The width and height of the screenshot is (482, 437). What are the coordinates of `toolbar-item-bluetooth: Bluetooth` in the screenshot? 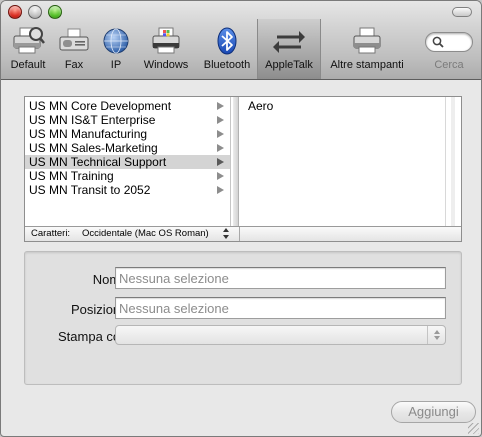 It's located at (227, 51).